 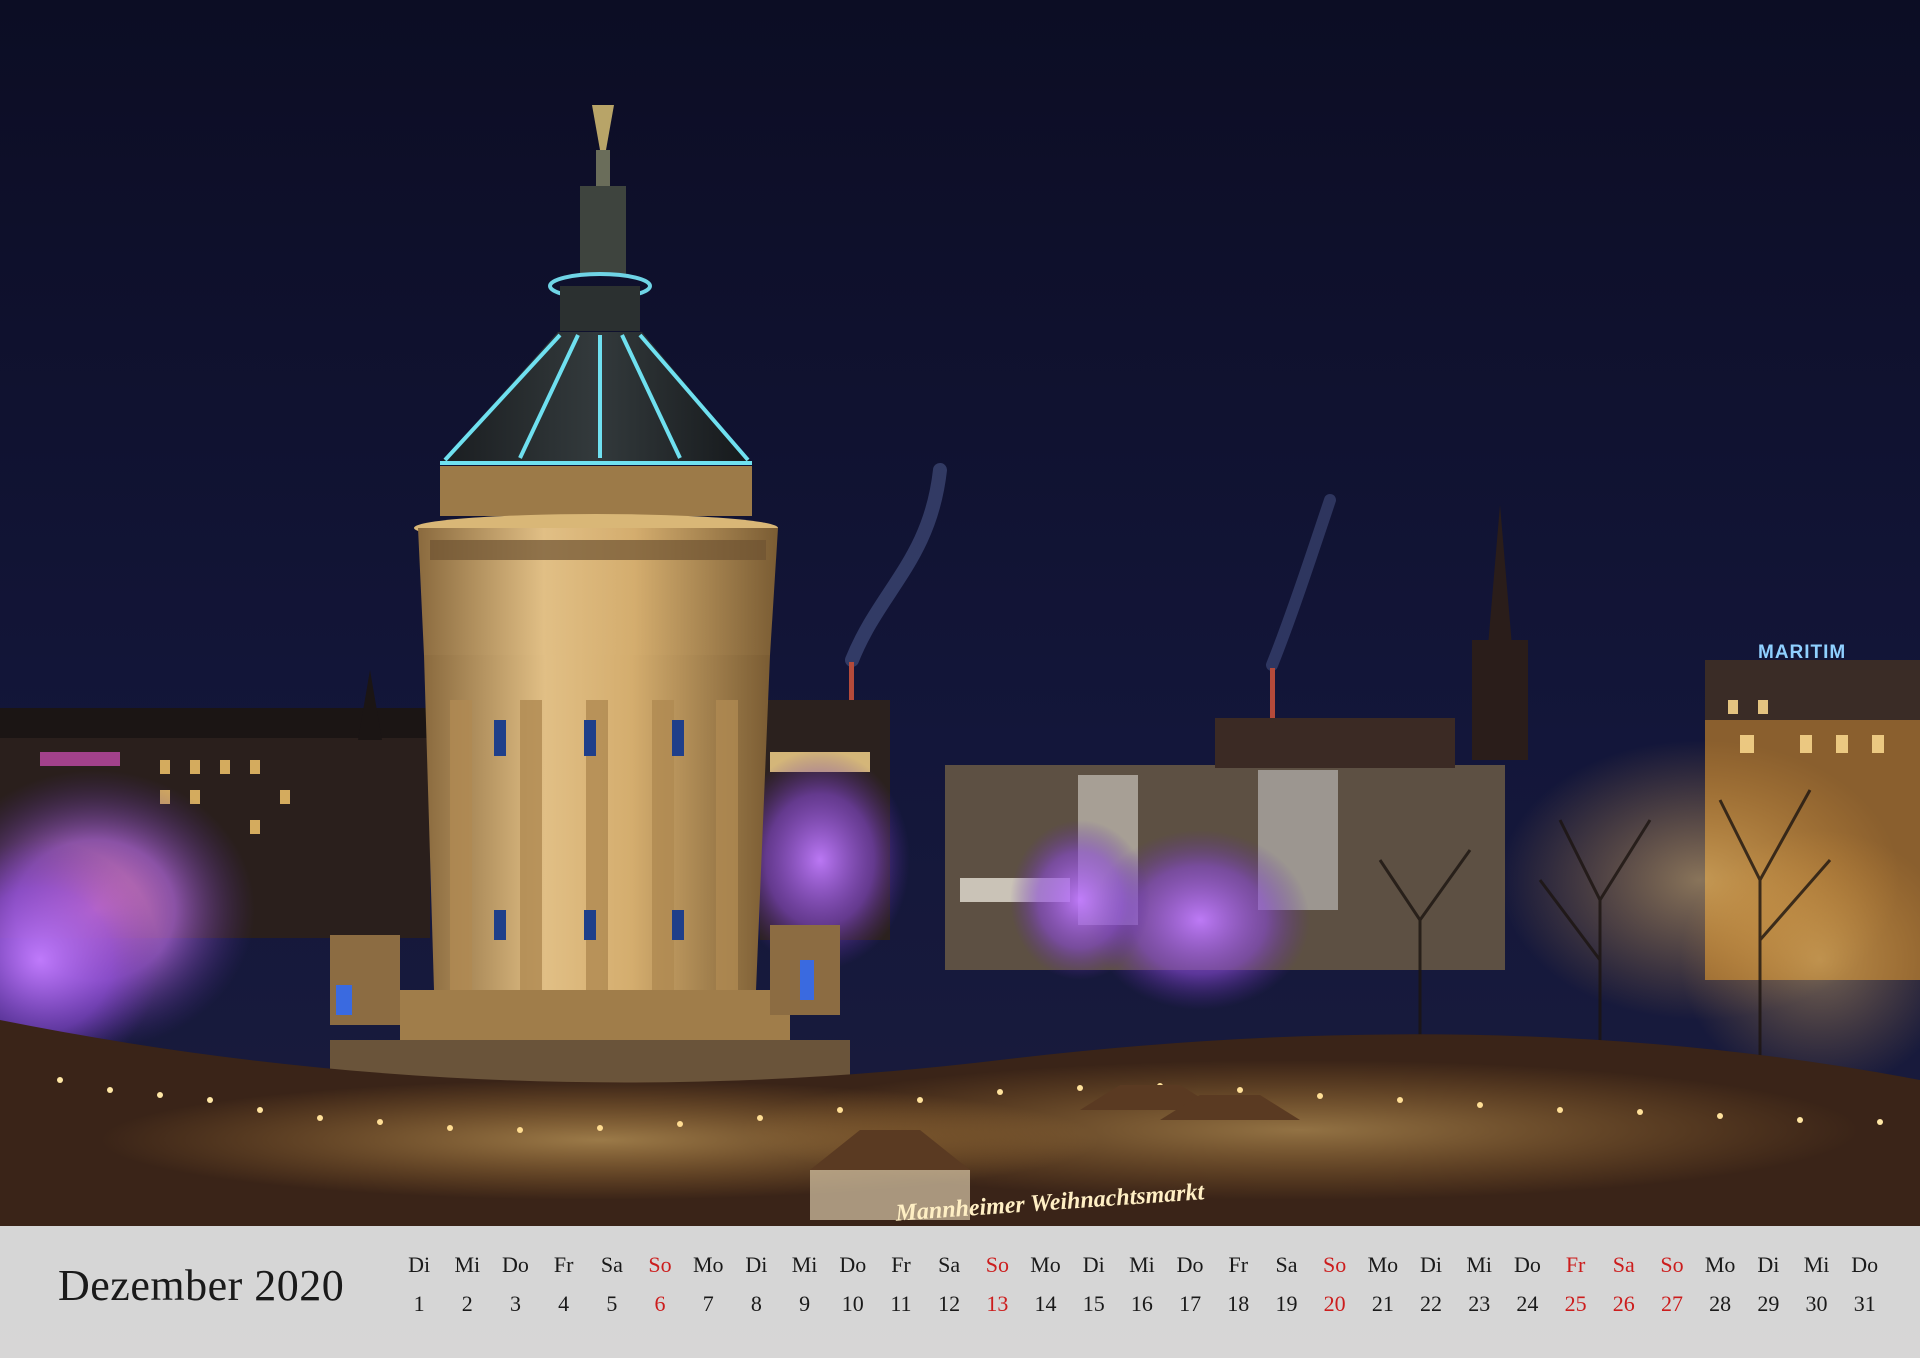 What do you see at coordinates (901, 1286) in the screenshot?
I see `day-column: Fr 11` at bounding box center [901, 1286].